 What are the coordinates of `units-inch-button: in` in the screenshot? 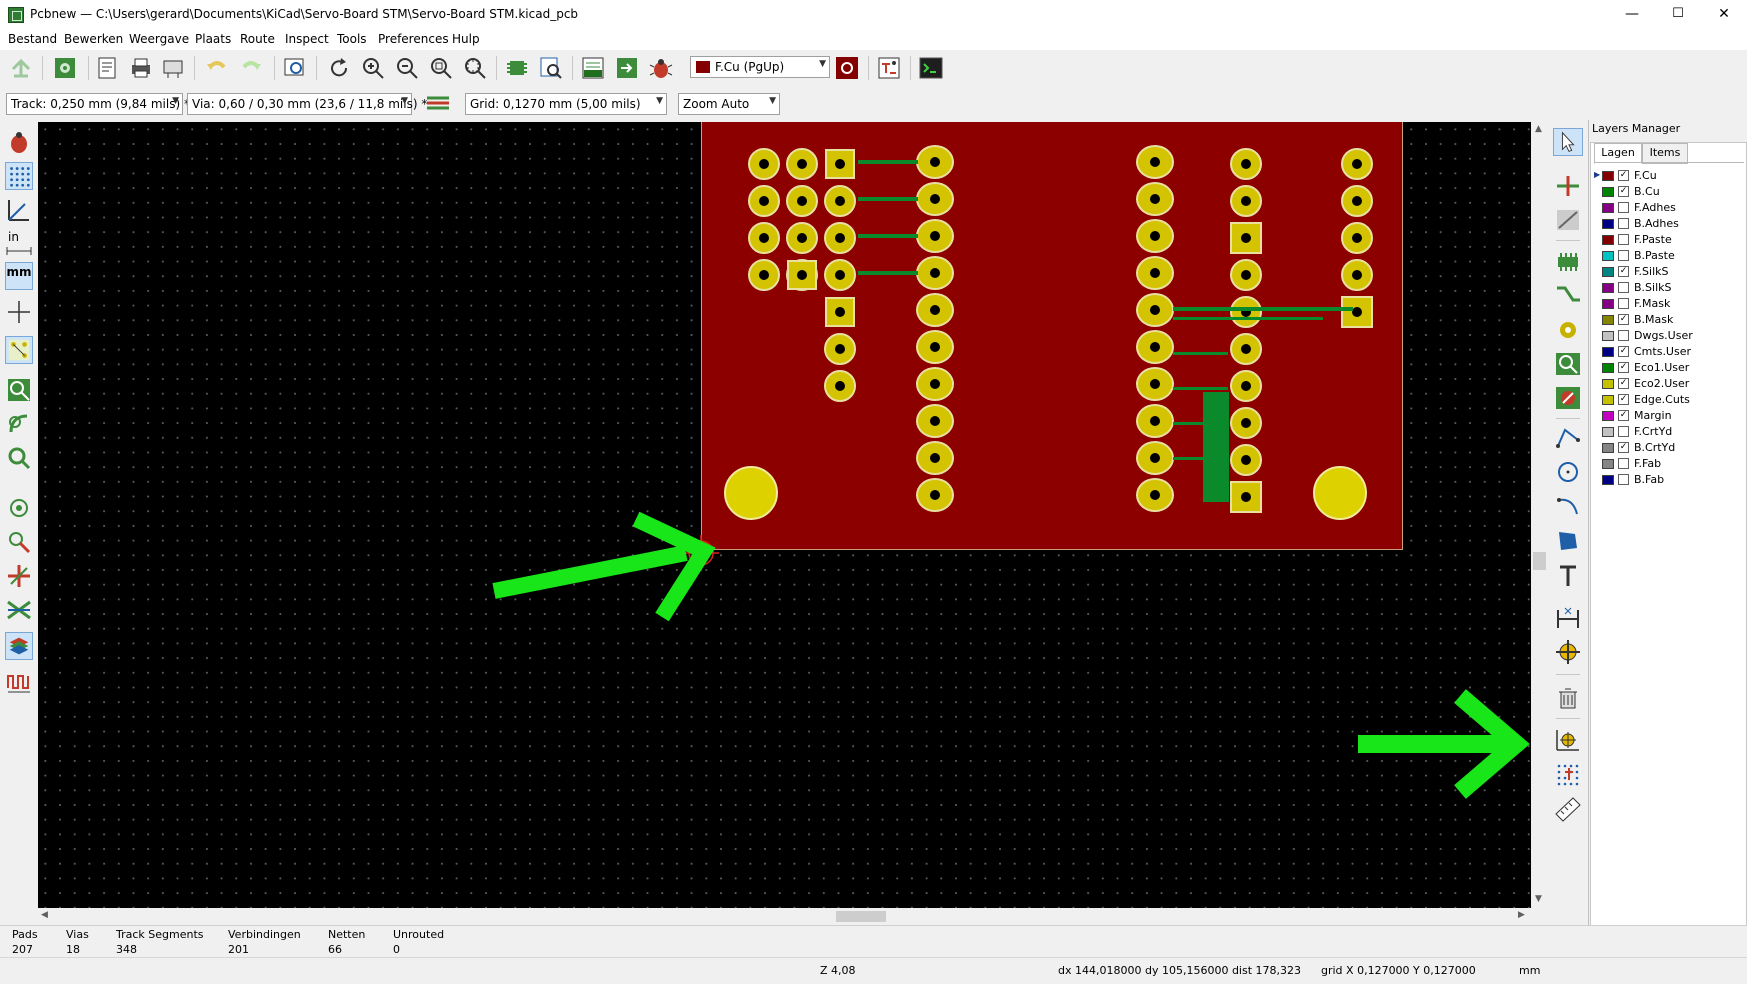 It's located at (13, 237).